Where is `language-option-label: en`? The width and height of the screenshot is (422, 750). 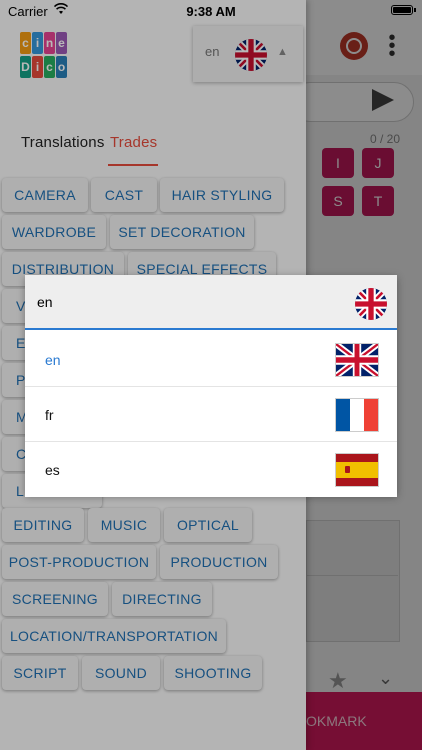
language-option-label: en is located at coordinates (53, 360).